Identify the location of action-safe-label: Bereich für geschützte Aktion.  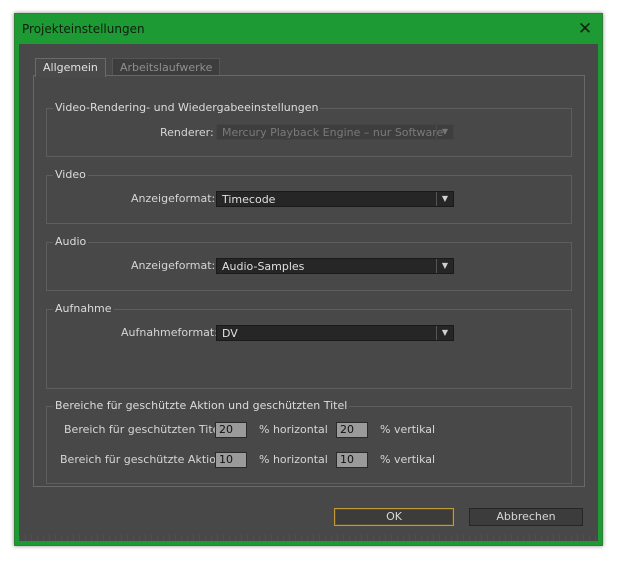
(141, 459).